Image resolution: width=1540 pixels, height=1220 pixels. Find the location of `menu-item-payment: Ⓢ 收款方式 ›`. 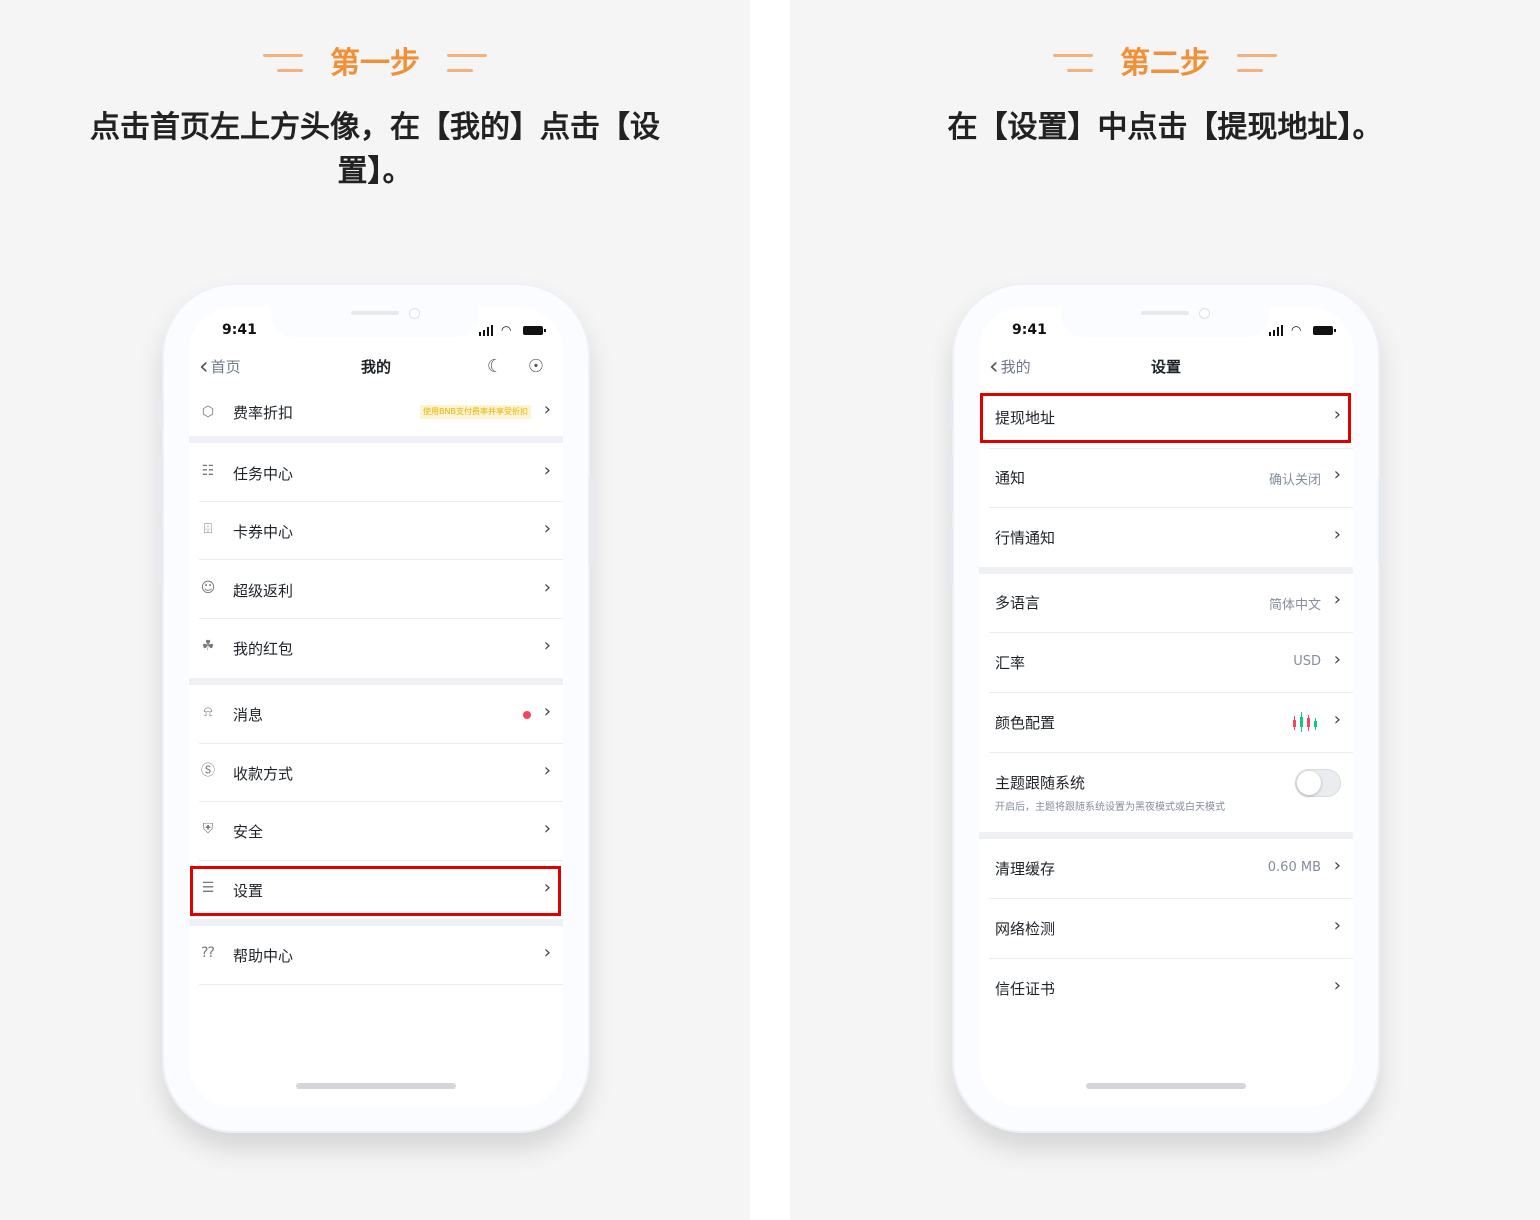

menu-item-payment: Ⓢ 收款方式 › is located at coordinates (376, 776).